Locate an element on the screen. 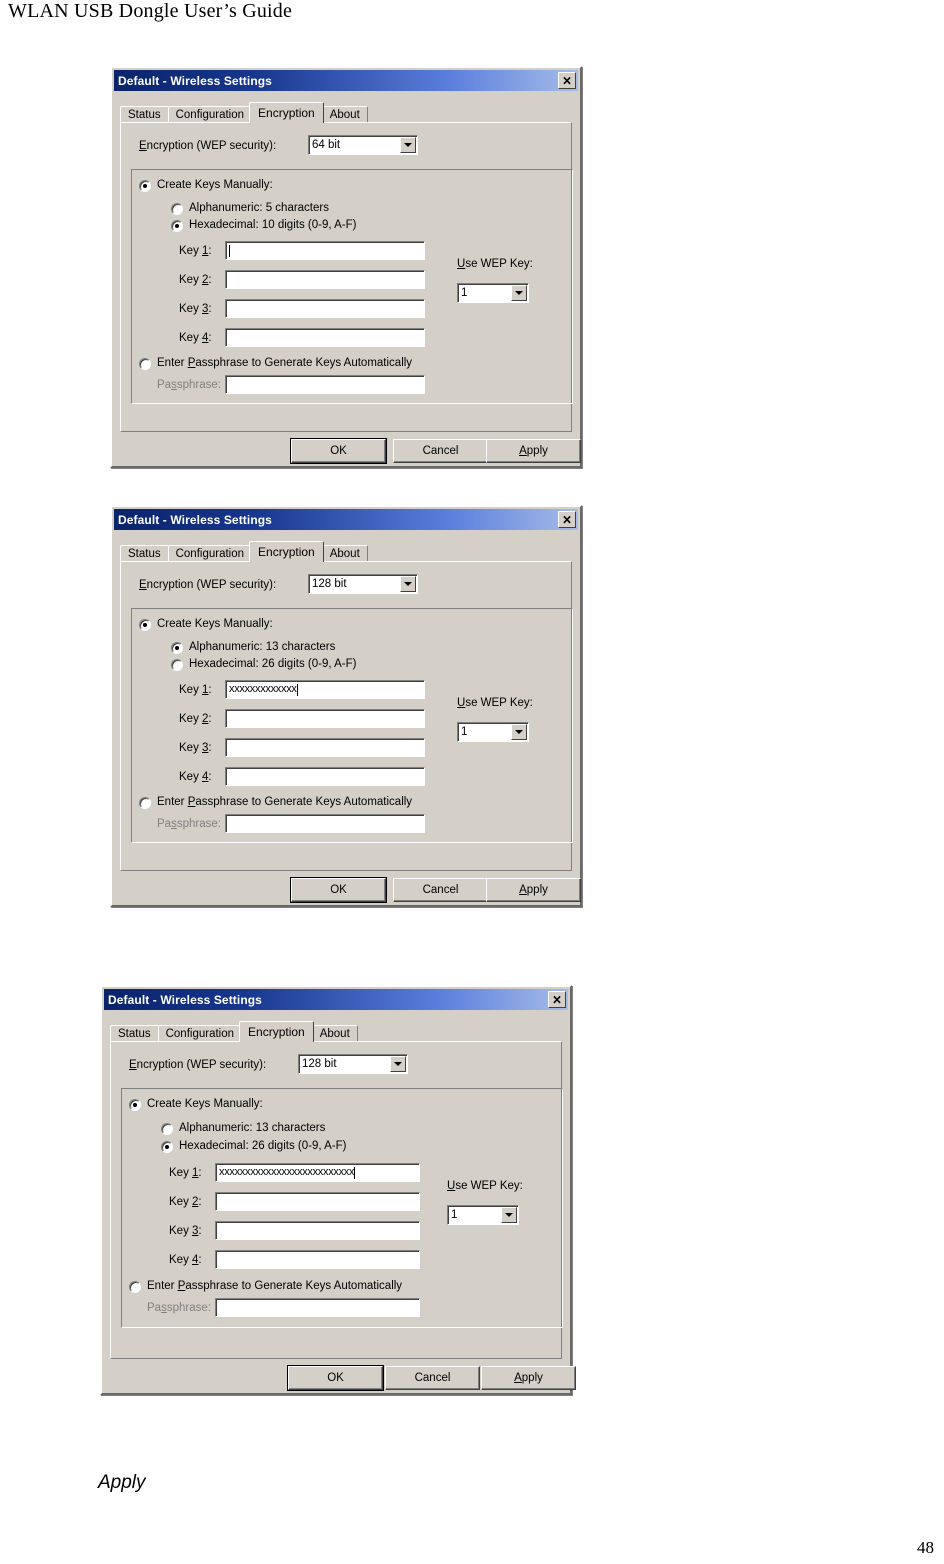 This screenshot has height=1564, width=944. create-keys-label: Create Keys Manually: is located at coordinates (215, 624).